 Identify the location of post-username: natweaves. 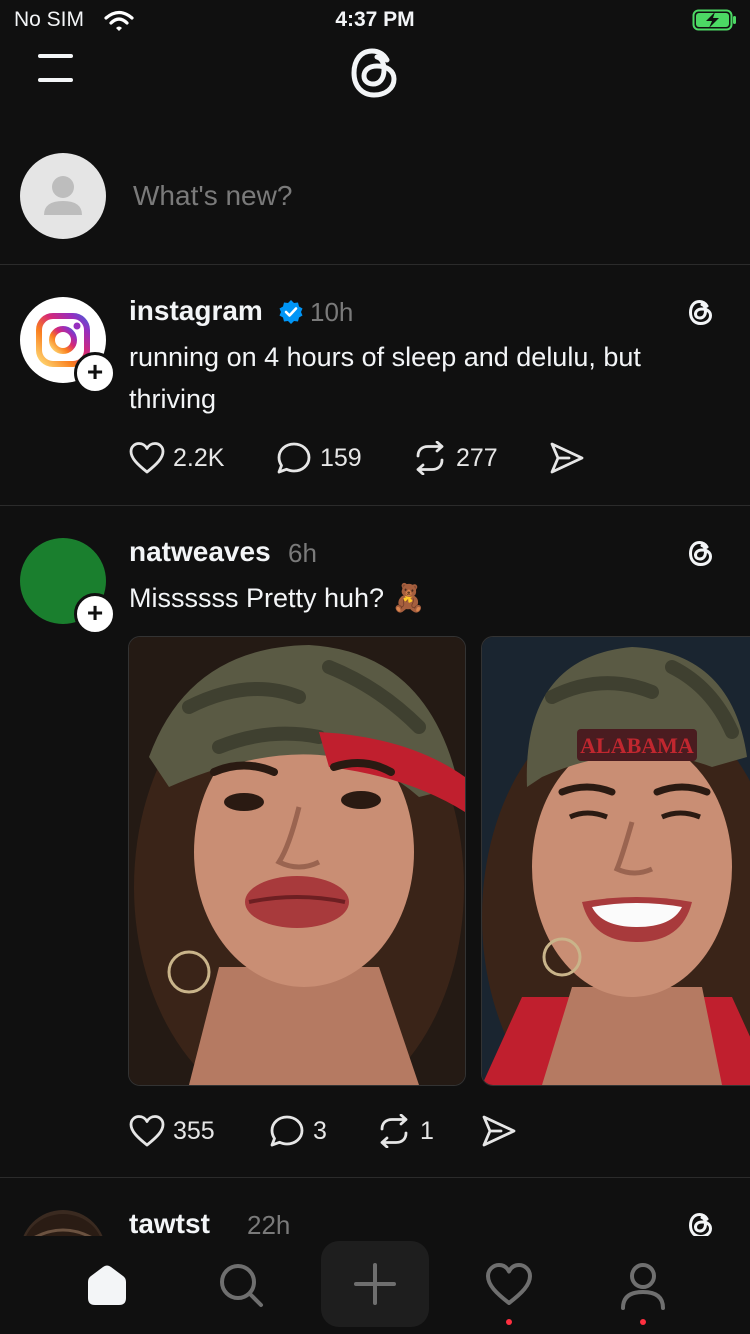
(200, 552).